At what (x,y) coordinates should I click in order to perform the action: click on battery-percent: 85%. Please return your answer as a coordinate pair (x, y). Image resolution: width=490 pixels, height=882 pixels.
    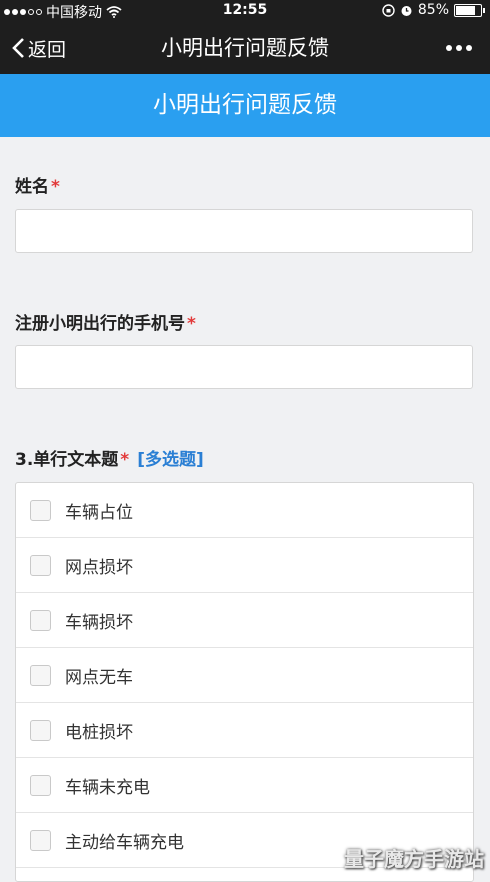
    Looking at the image, I should click on (433, 10).